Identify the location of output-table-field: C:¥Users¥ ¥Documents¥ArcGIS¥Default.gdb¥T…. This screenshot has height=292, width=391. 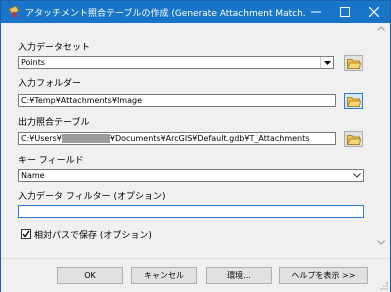
(177, 138).